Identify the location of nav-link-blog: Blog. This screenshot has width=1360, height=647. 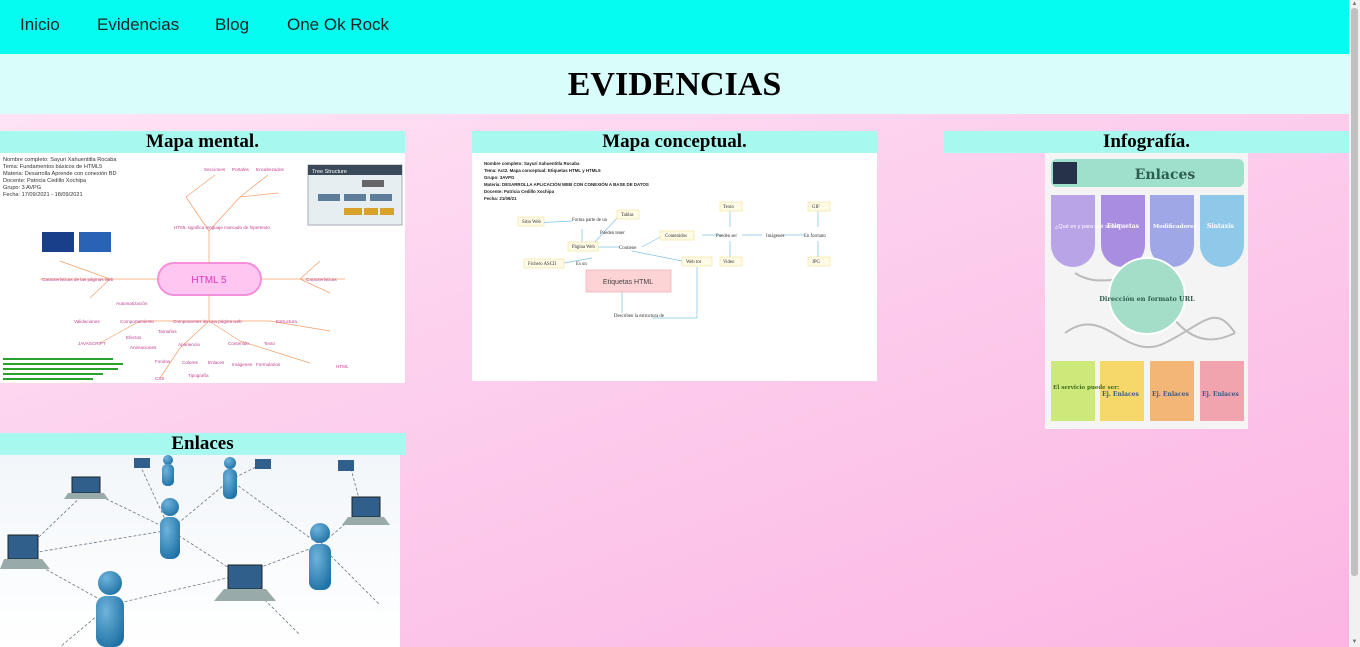
(232, 25).